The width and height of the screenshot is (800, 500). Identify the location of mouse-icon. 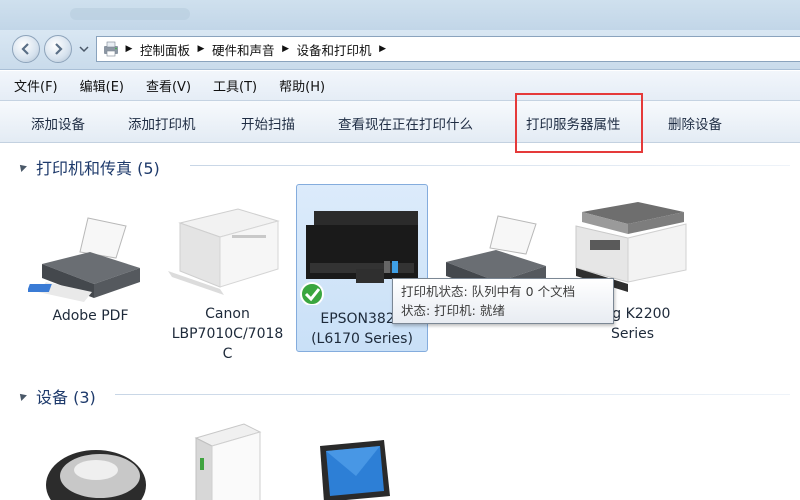
(96, 475).